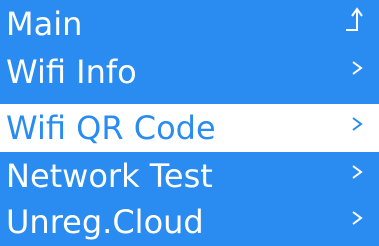 Image resolution: width=379 pixels, height=246 pixels. I want to click on menu-item-label: Network Test, so click(109, 176).